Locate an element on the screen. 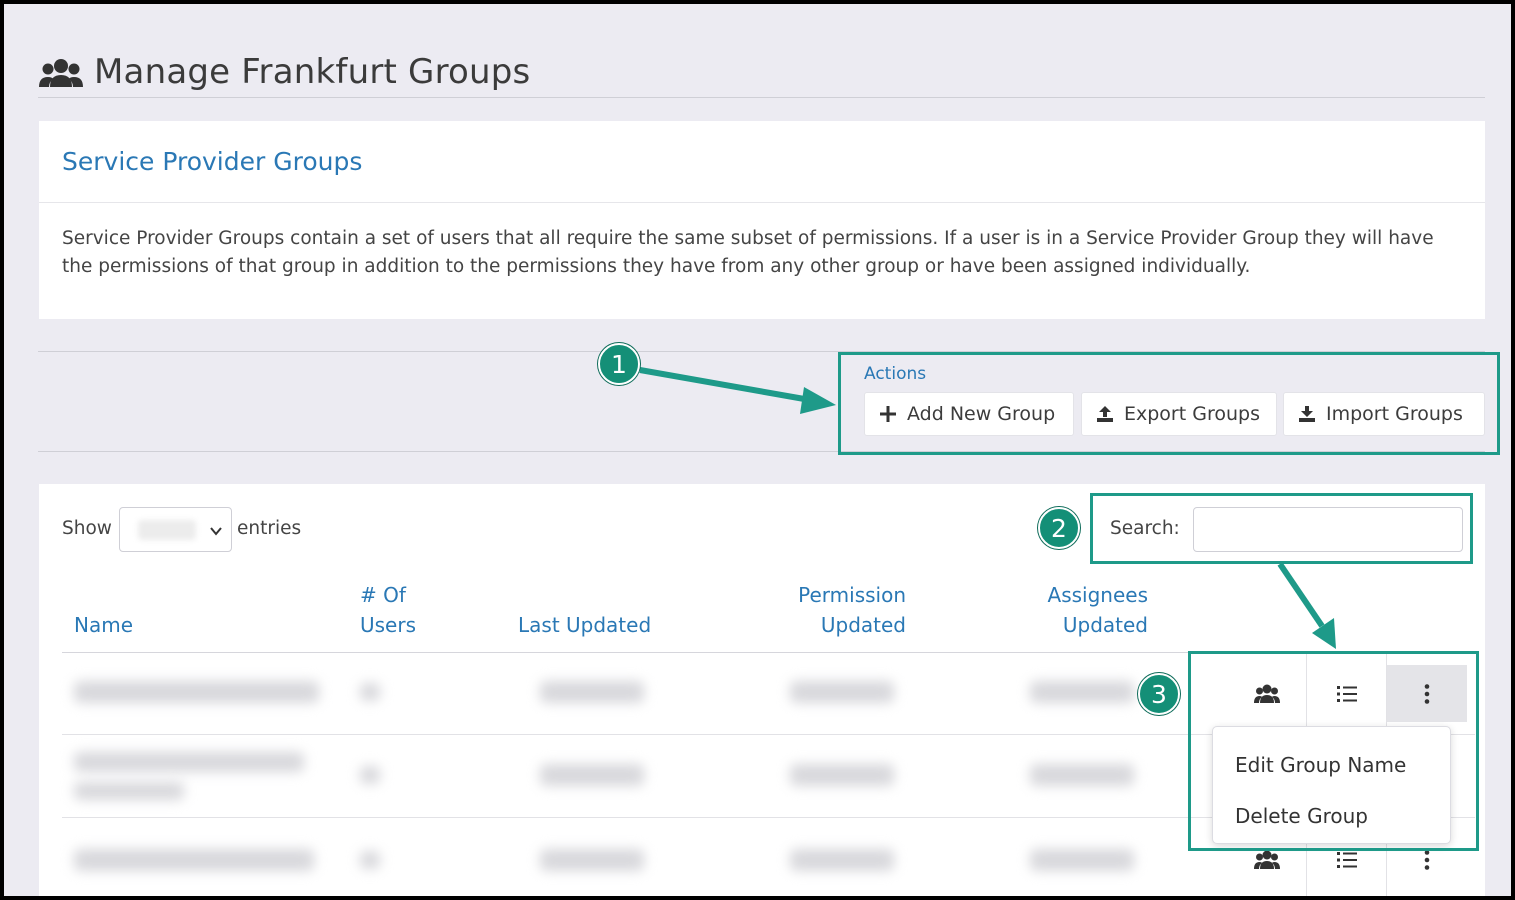 The width and height of the screenshot is (1515, 900). column-header-users: # Of Users is located at coordinates (388, 610).